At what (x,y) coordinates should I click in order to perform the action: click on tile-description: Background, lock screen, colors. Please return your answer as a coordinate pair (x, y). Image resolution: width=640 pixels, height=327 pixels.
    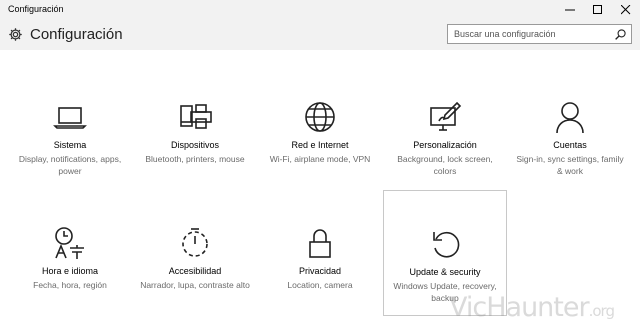
    Looking at the image, I should click on (445, 165).